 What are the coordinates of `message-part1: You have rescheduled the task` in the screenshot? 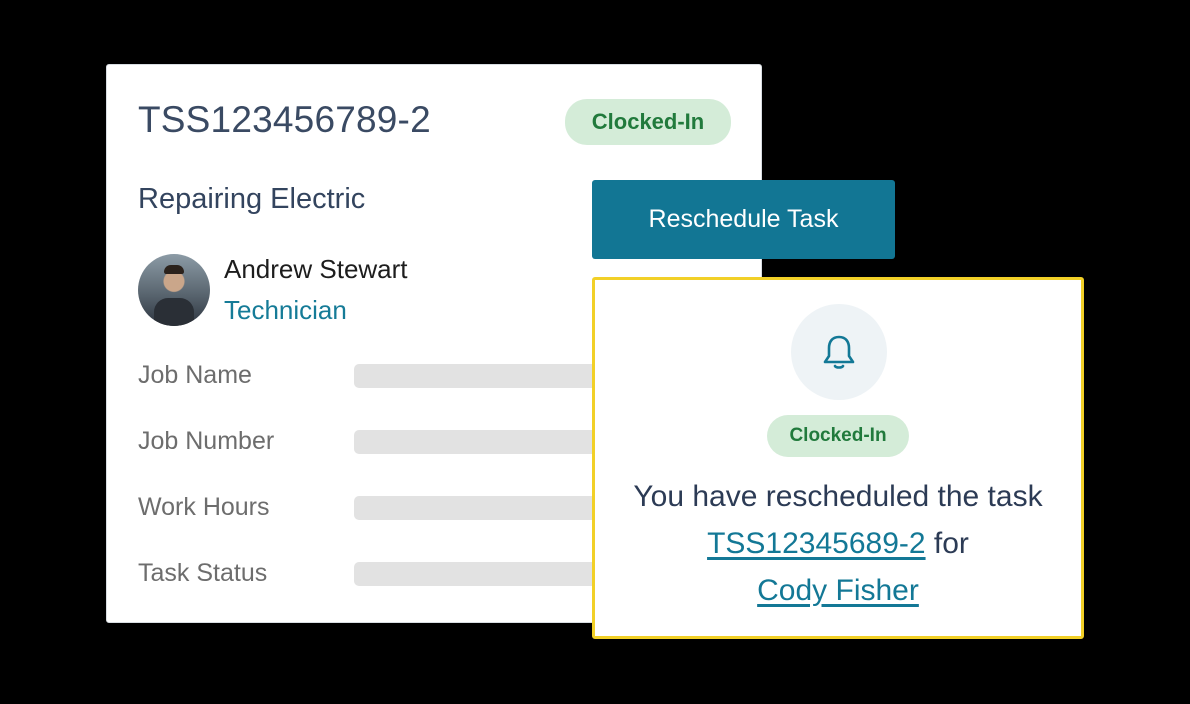 It's located at (838, 496).